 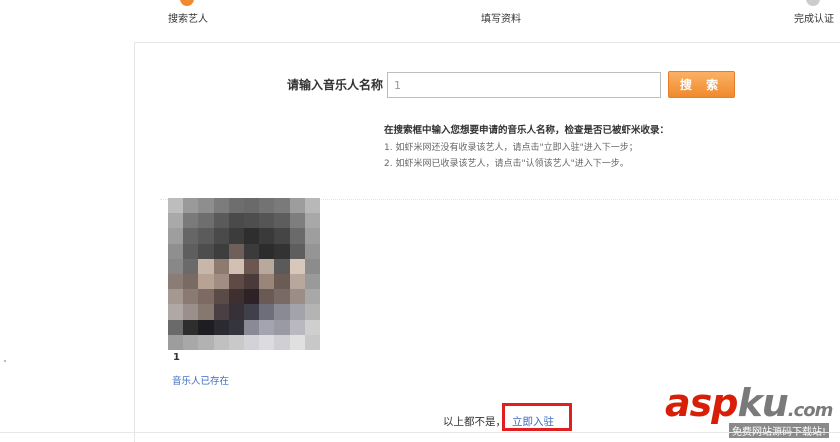 I want to click on artist-exists-link: 音乐人已存在, so click(x=200, y=380).